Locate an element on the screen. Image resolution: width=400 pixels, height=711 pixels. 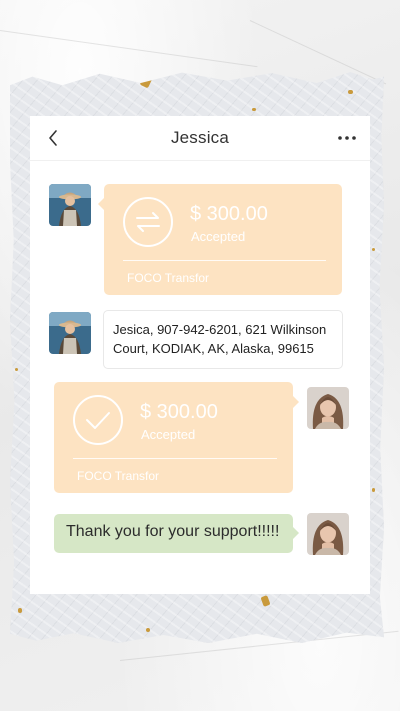
chat-header: Jessica is located at coordinates (200, 138).